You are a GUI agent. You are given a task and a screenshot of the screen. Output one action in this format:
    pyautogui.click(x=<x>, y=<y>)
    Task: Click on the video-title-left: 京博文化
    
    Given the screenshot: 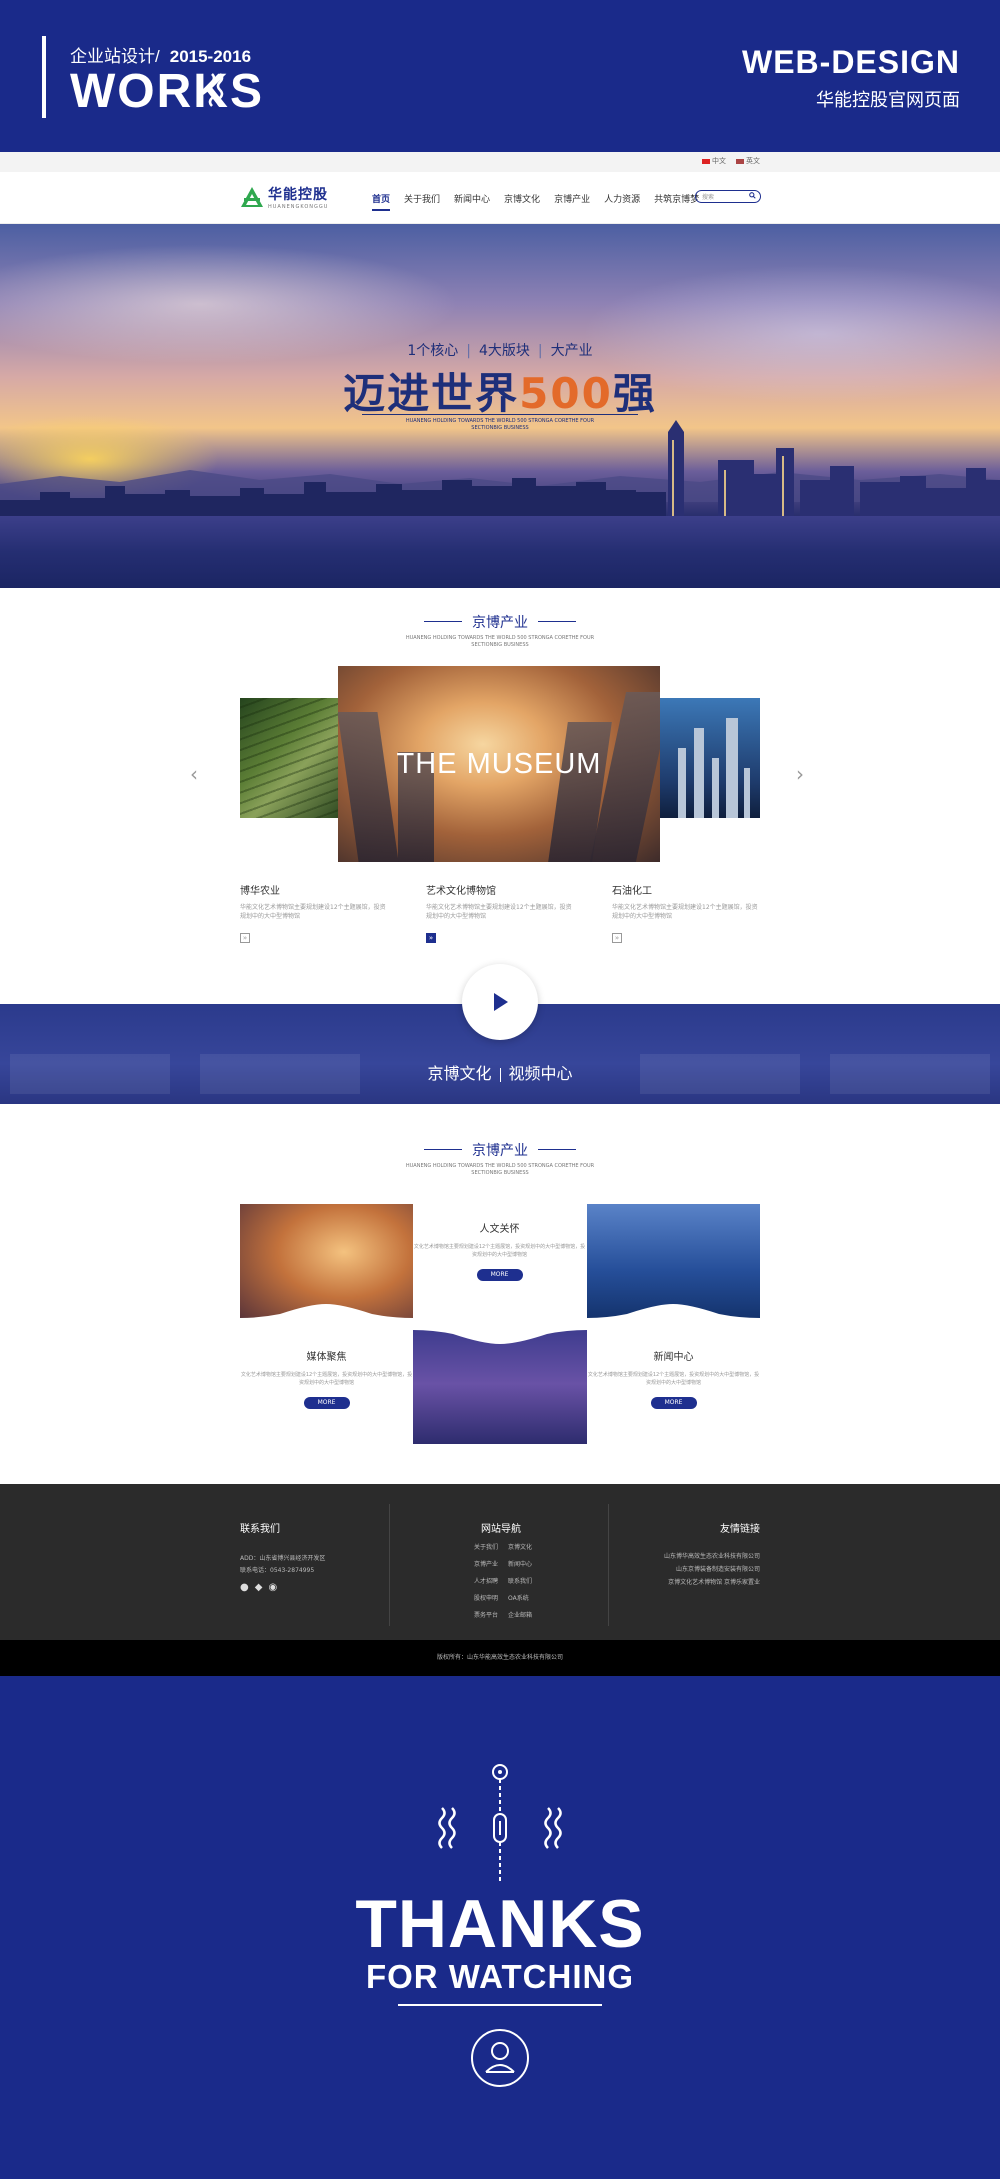 What is the action you would take?
    pyautogui.click(x=459, y=1073)
    